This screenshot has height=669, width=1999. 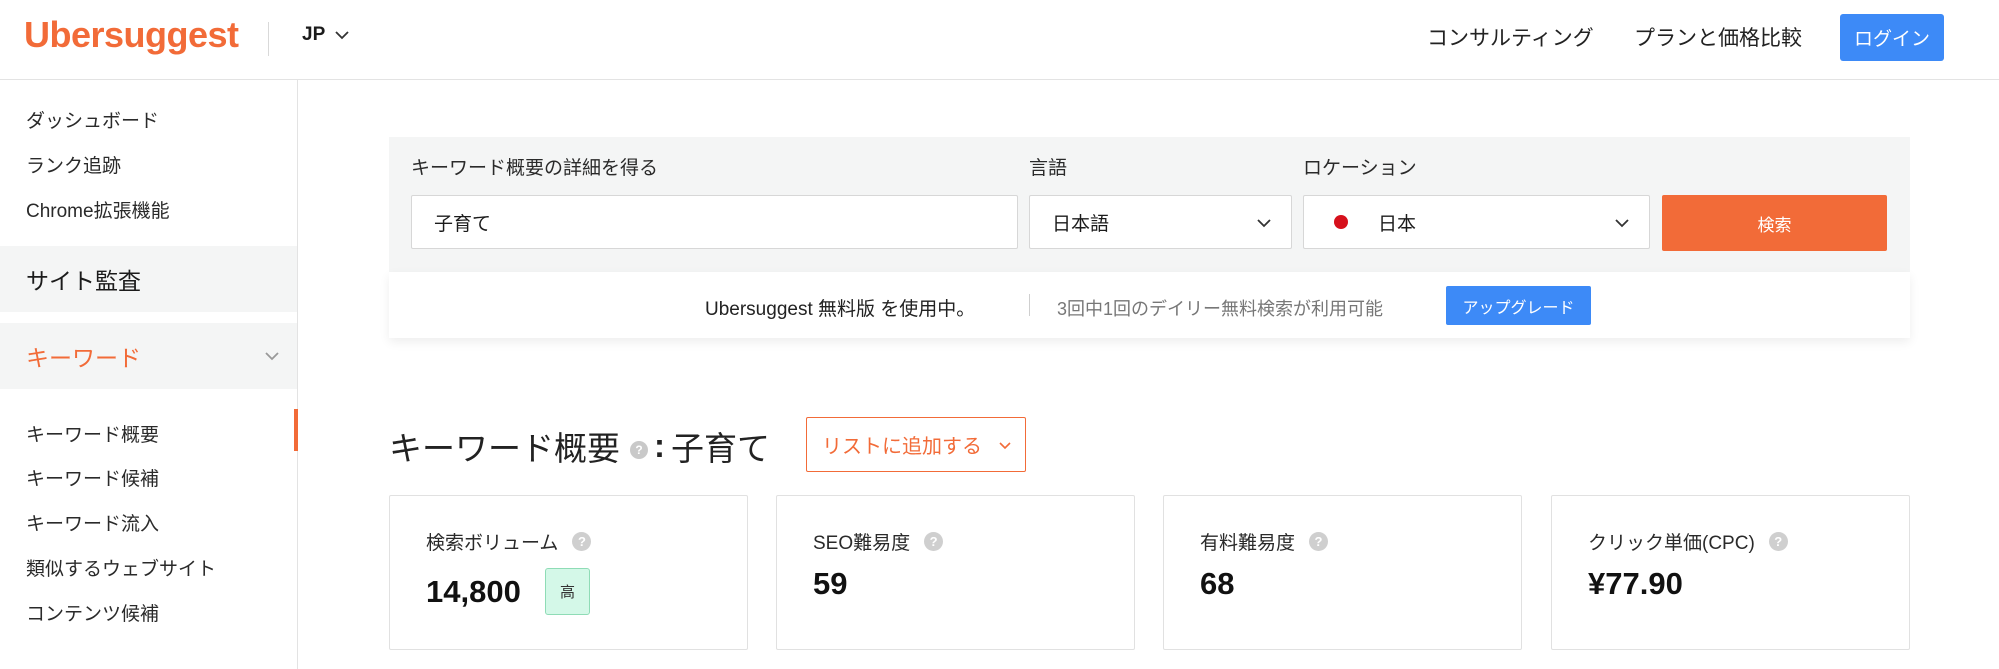 I want to click on top-header: Ubersuggest JP コンサルティング プランと価格比較 ログイン, so click(x=999, y=40).